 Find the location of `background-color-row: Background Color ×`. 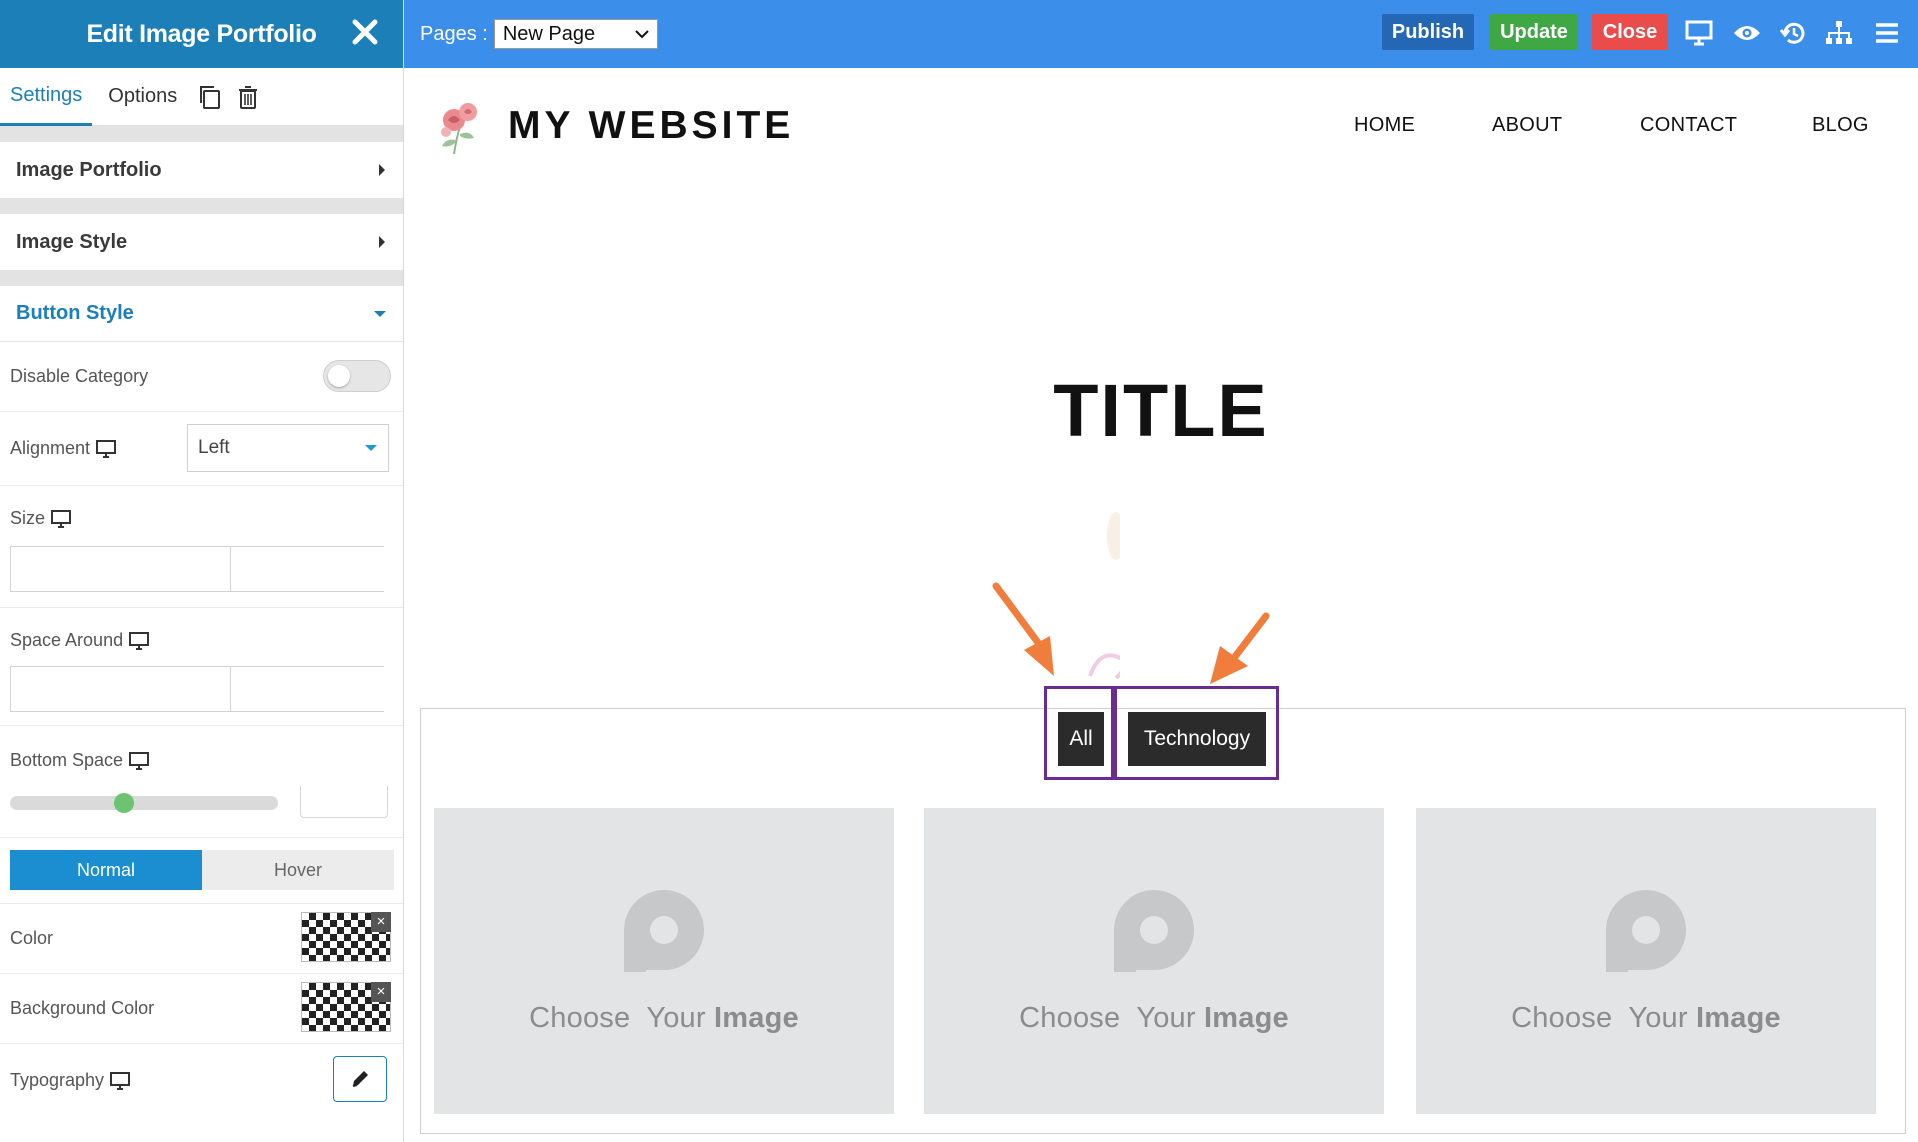

background-color-row: Background Color × is located at coordinates (201, 1009).